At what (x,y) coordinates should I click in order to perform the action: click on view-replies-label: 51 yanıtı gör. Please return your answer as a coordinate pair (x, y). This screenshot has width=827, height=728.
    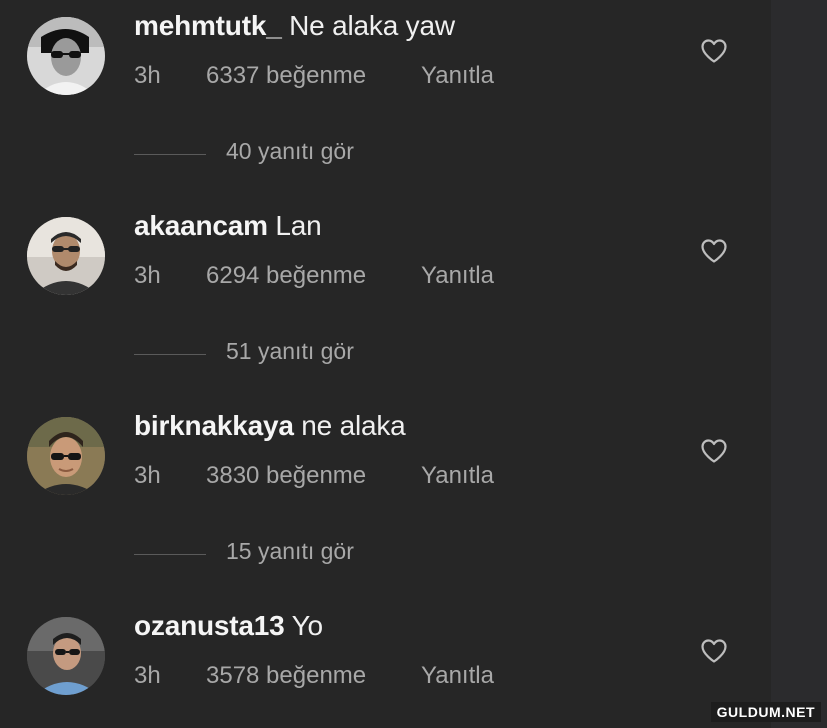
    Looking at the image, I should click on (290, 351).